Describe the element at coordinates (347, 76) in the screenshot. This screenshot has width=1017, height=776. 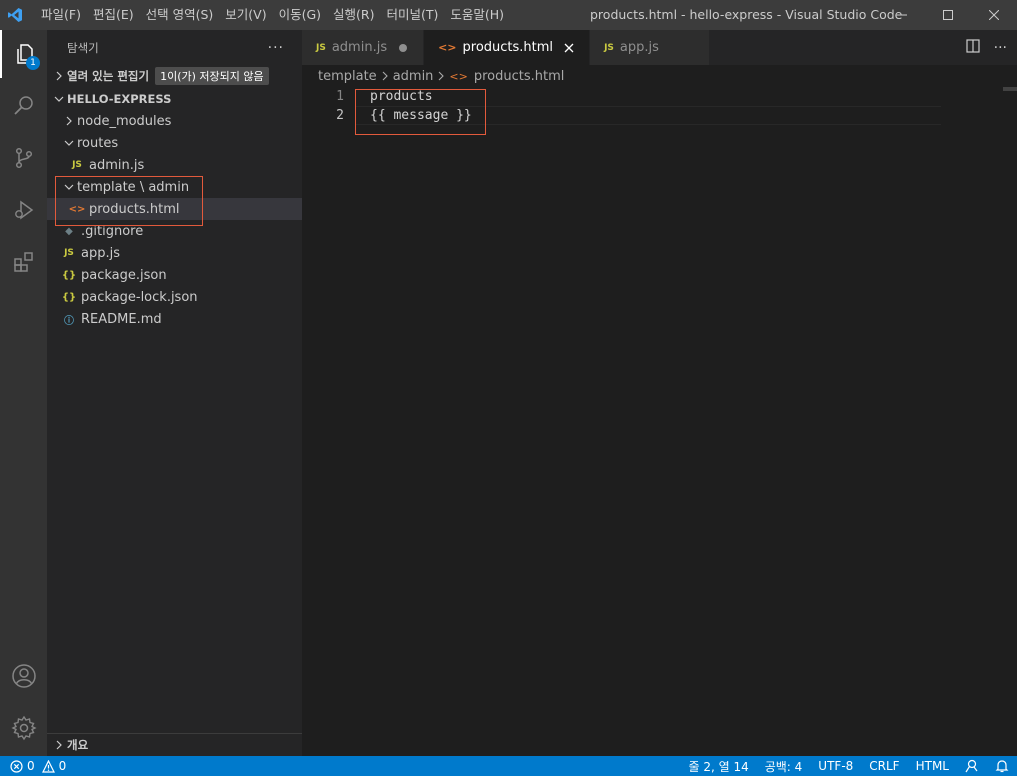
I see `breadcrumb-item: template` at that location.